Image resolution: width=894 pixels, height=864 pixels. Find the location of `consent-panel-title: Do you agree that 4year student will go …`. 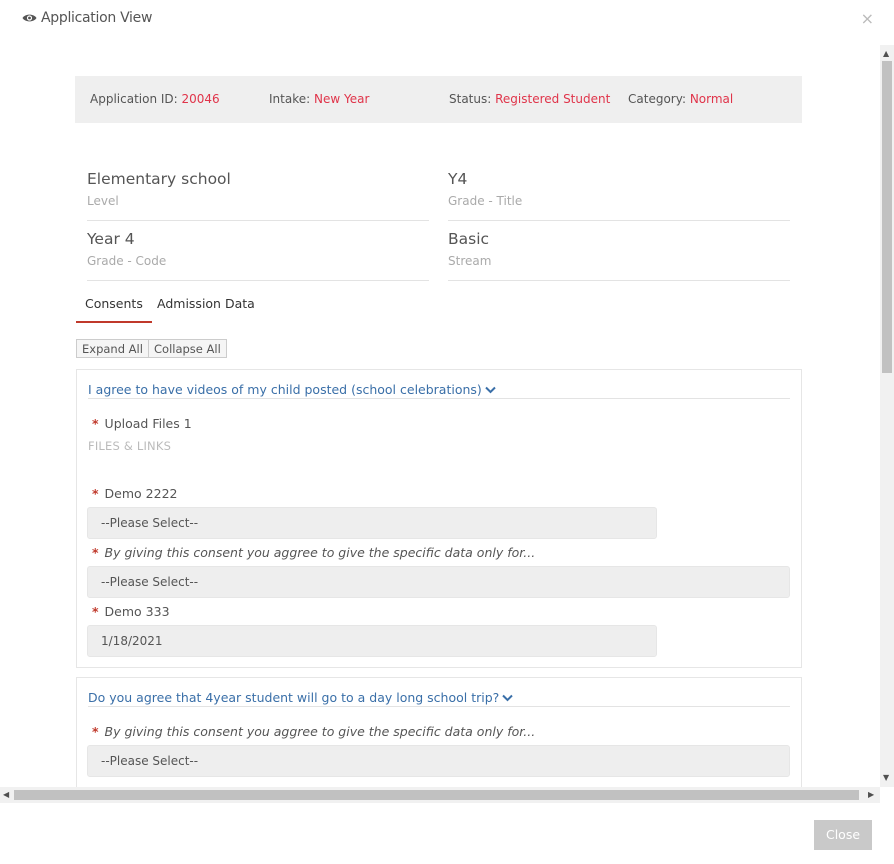

consent-panel-title: Do you agree that 4year student will go … is located at coordinates (294, 697).